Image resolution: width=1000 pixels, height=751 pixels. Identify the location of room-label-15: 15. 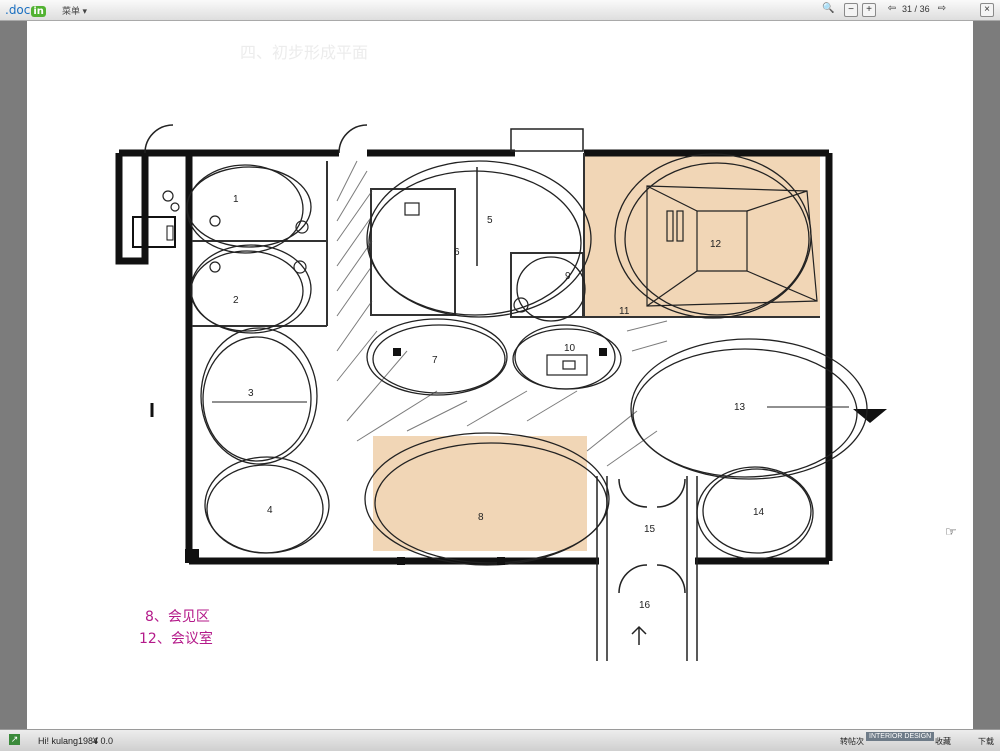
(650, 529).